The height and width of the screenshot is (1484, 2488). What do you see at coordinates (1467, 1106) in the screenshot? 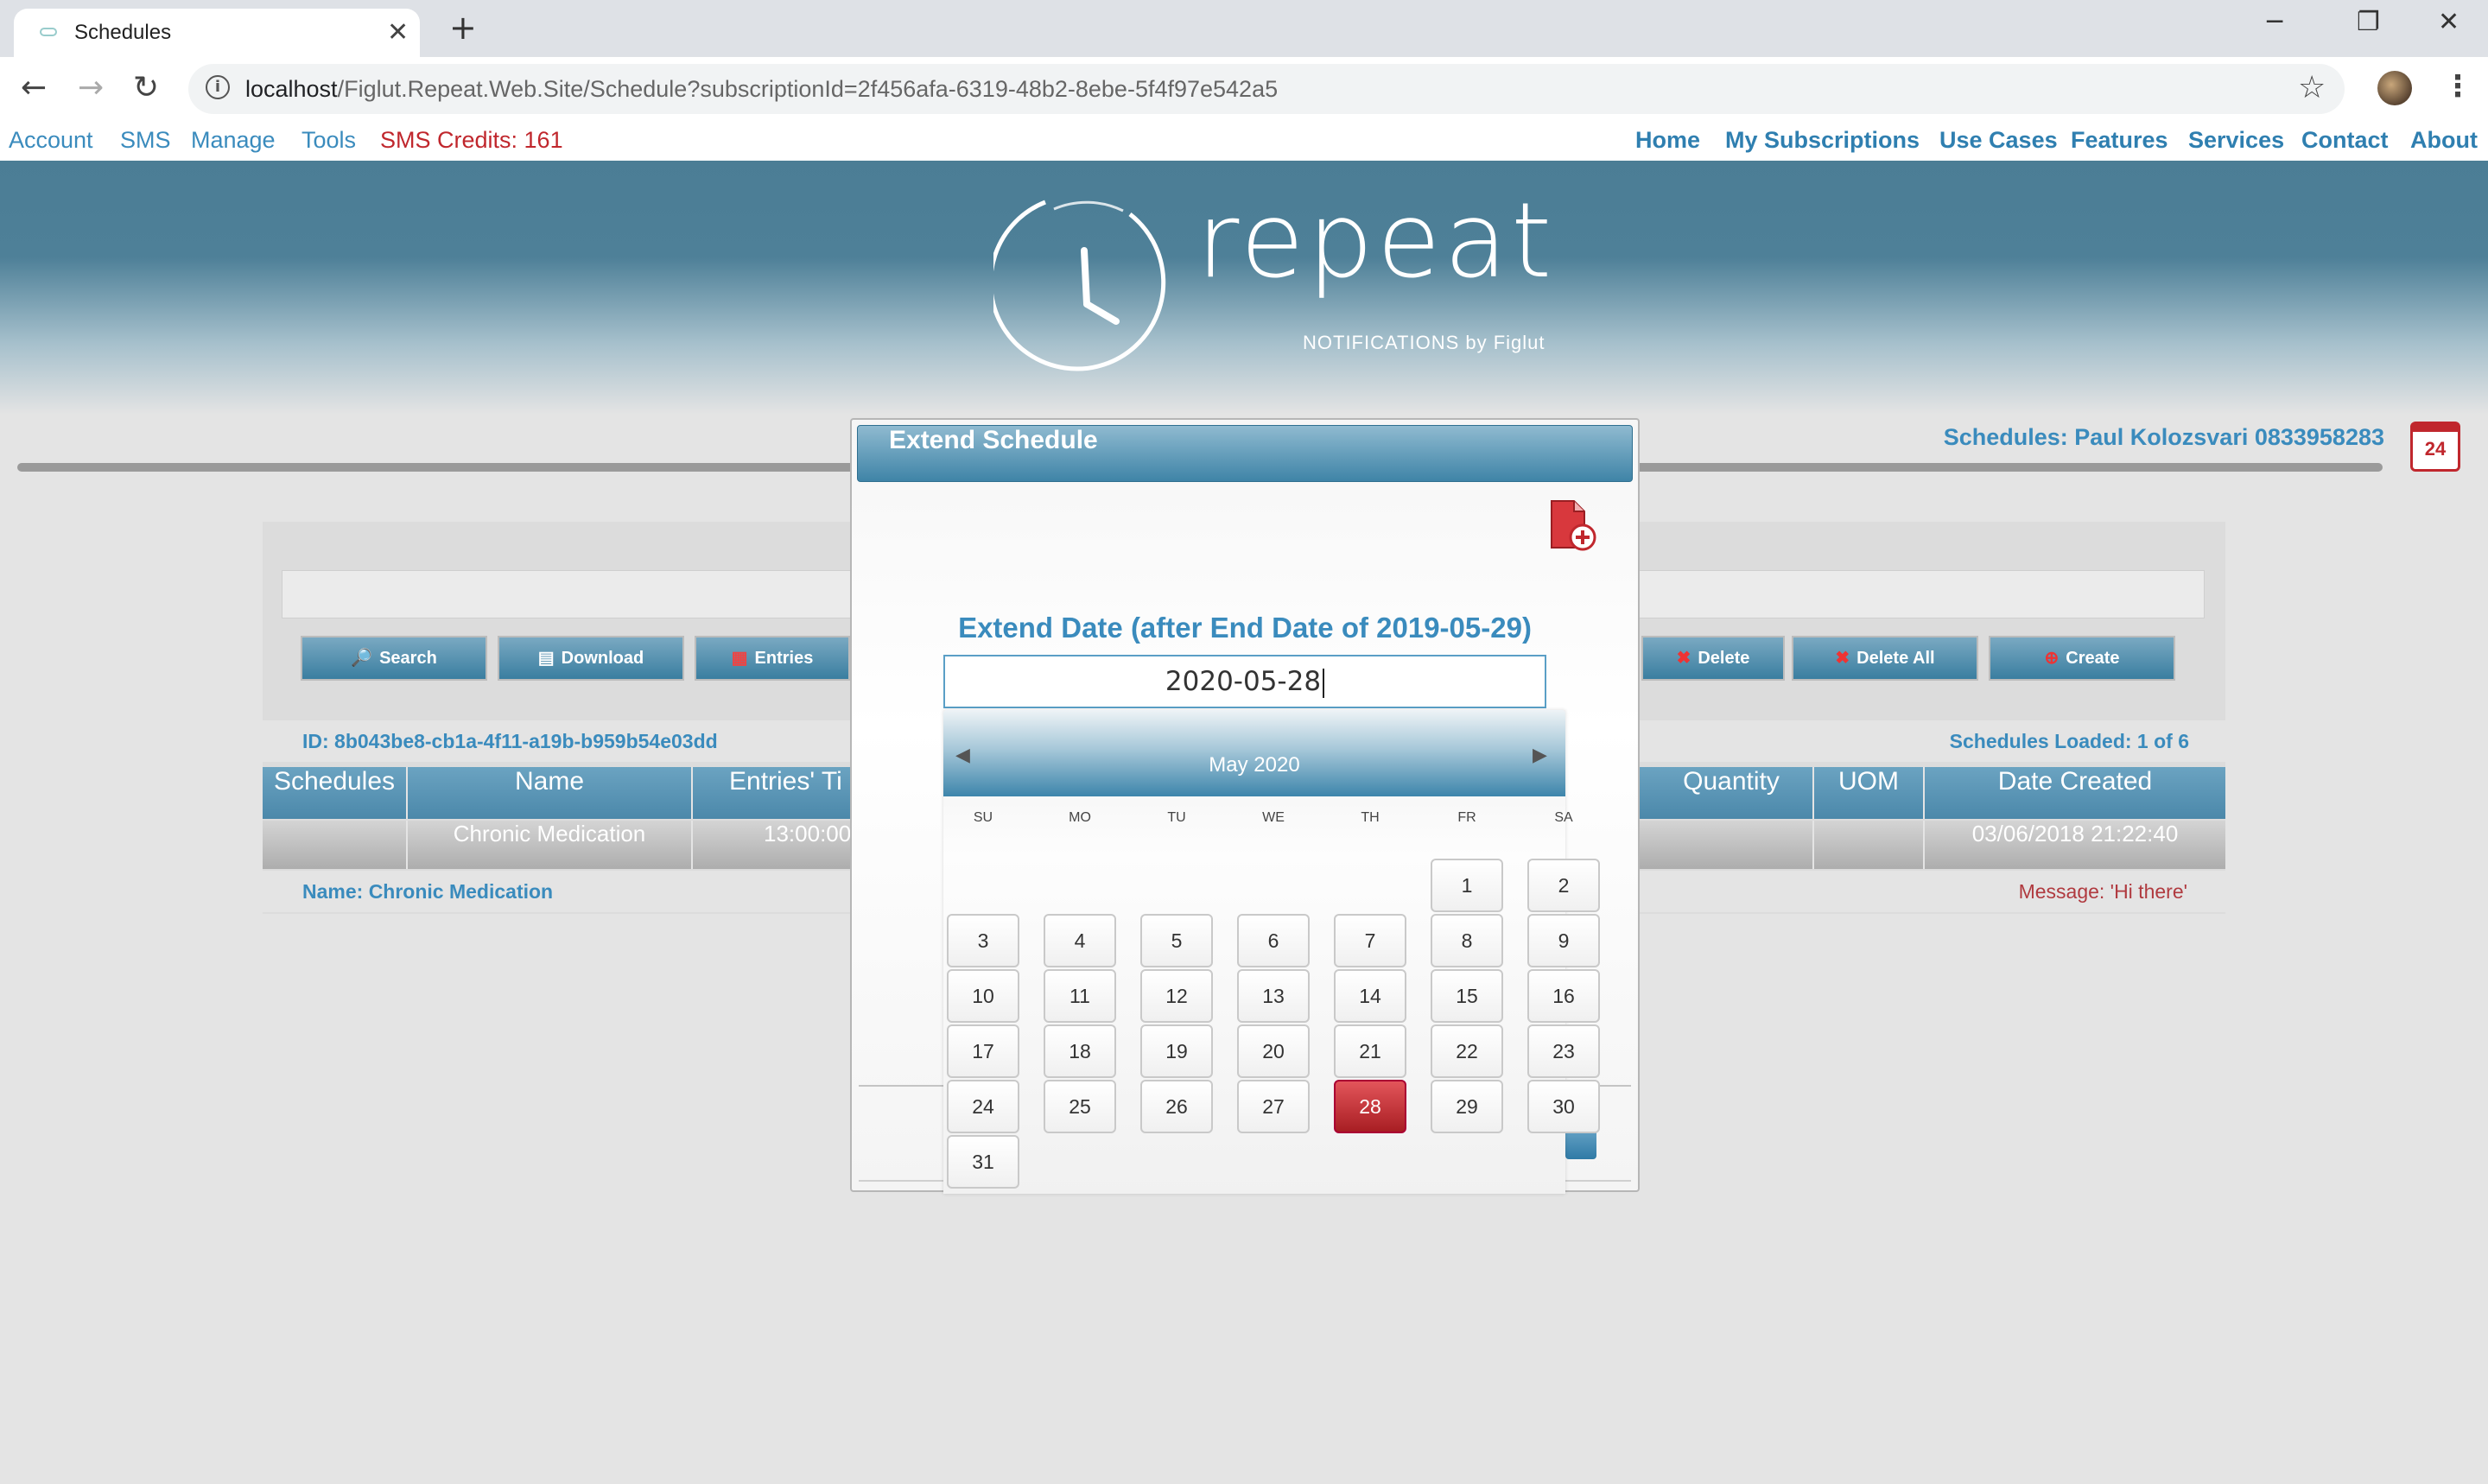
I see `day-cell: 29` at bounding box center [1467, 1106].